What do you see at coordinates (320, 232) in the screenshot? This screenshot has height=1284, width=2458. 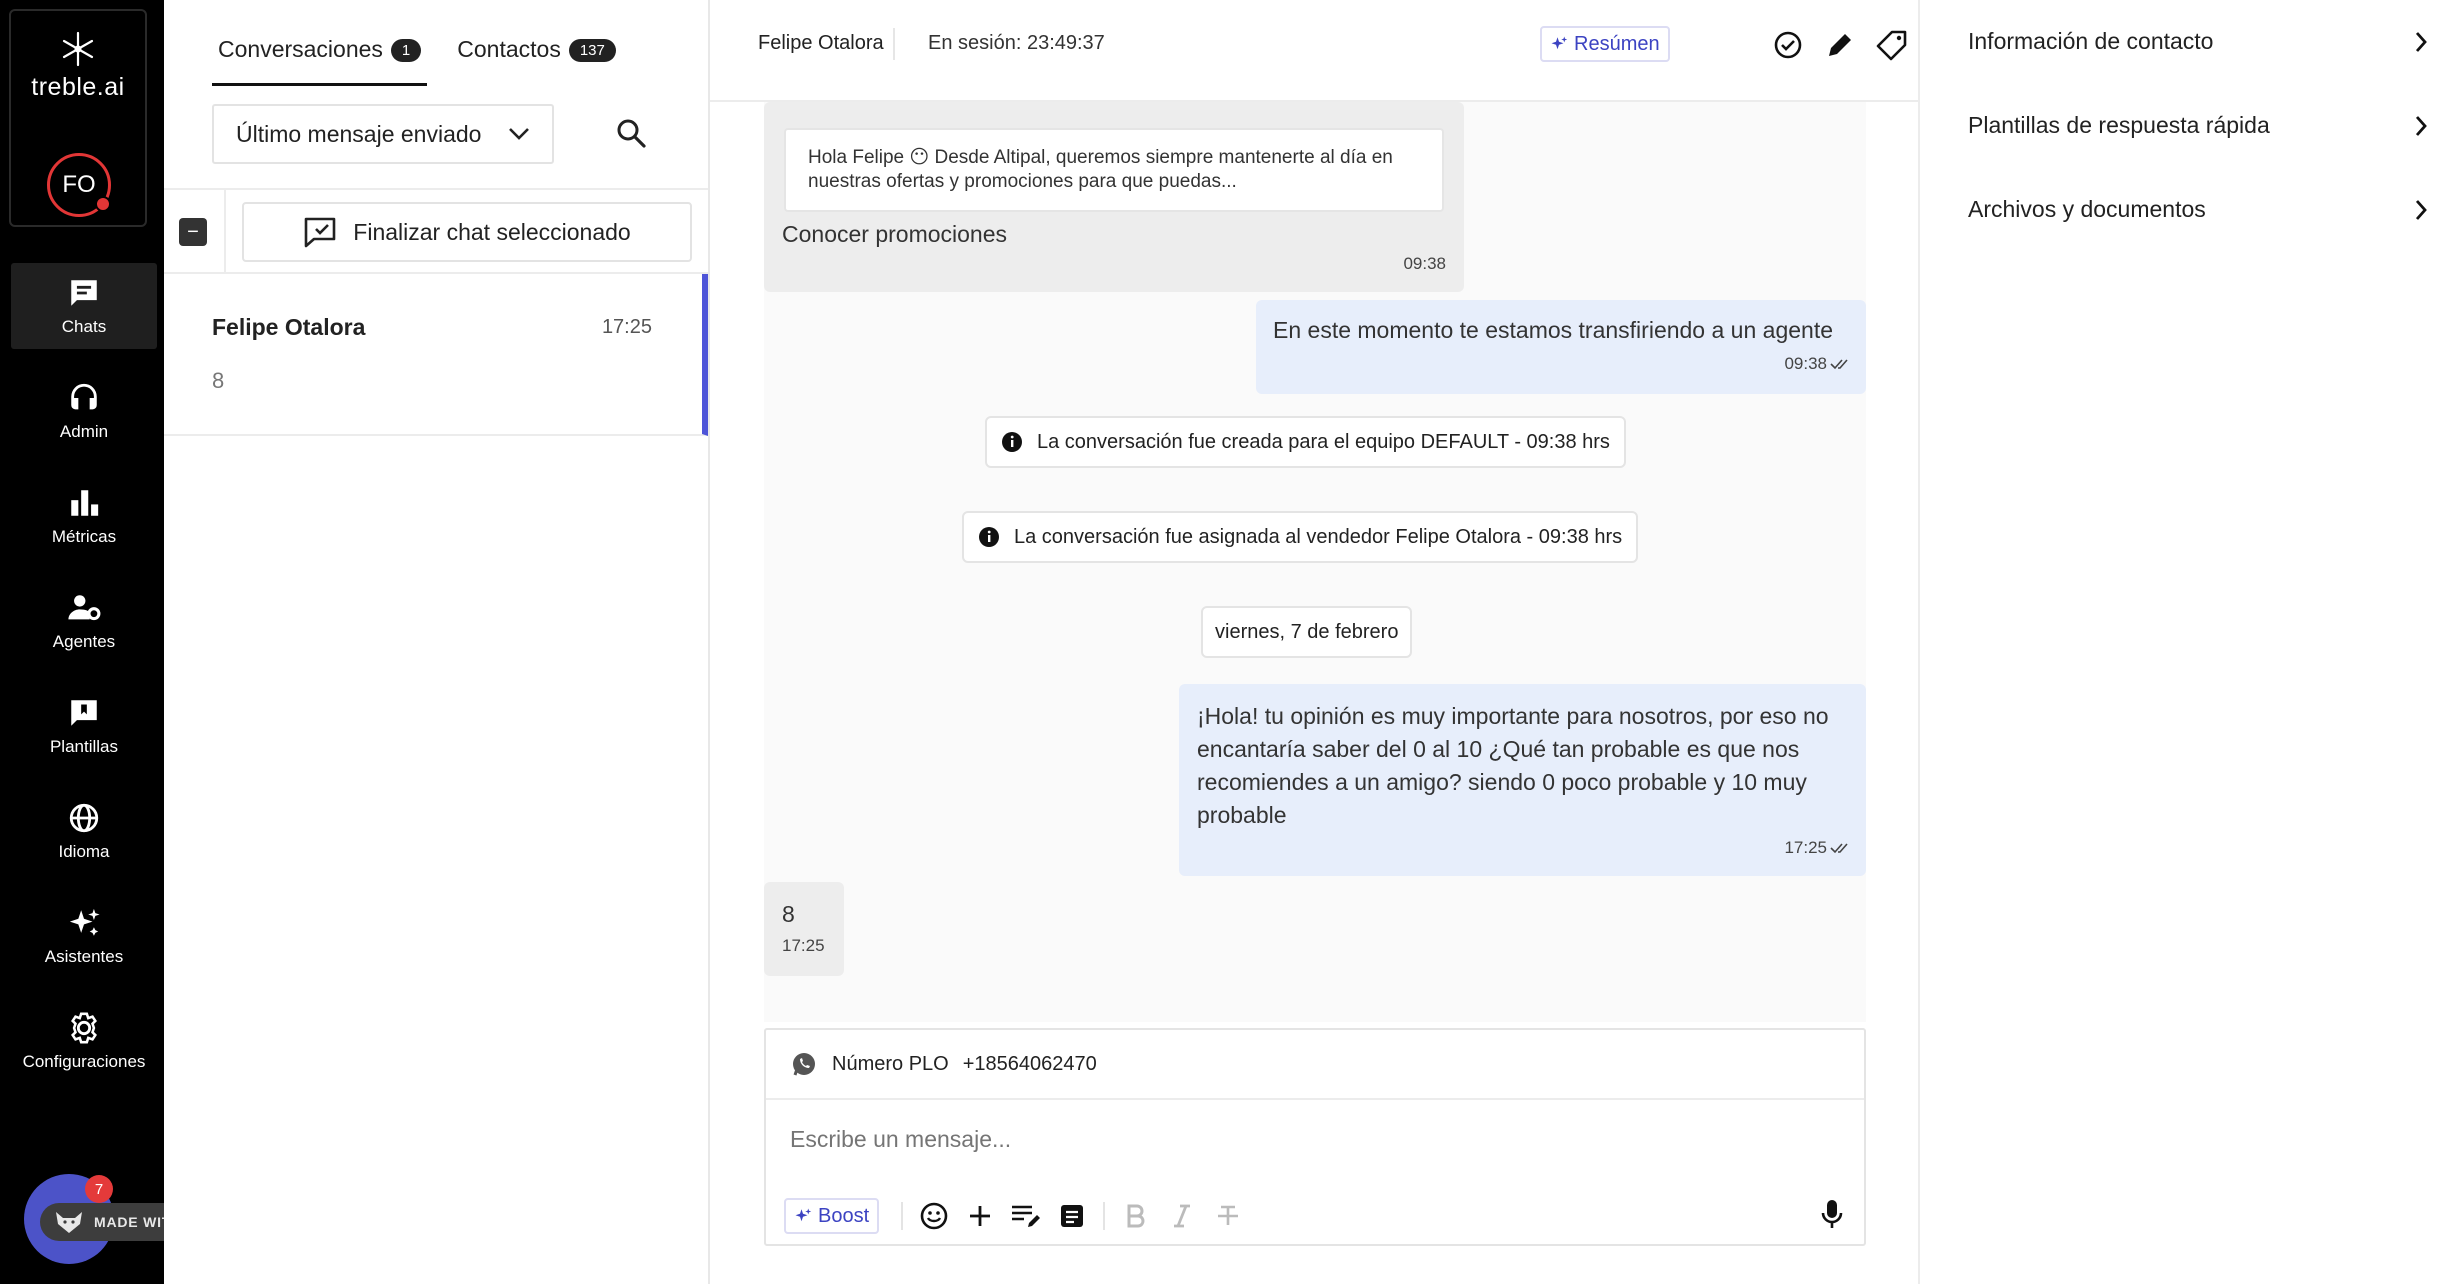 I see `chat-check-icon` at bounding box center [320, 232].